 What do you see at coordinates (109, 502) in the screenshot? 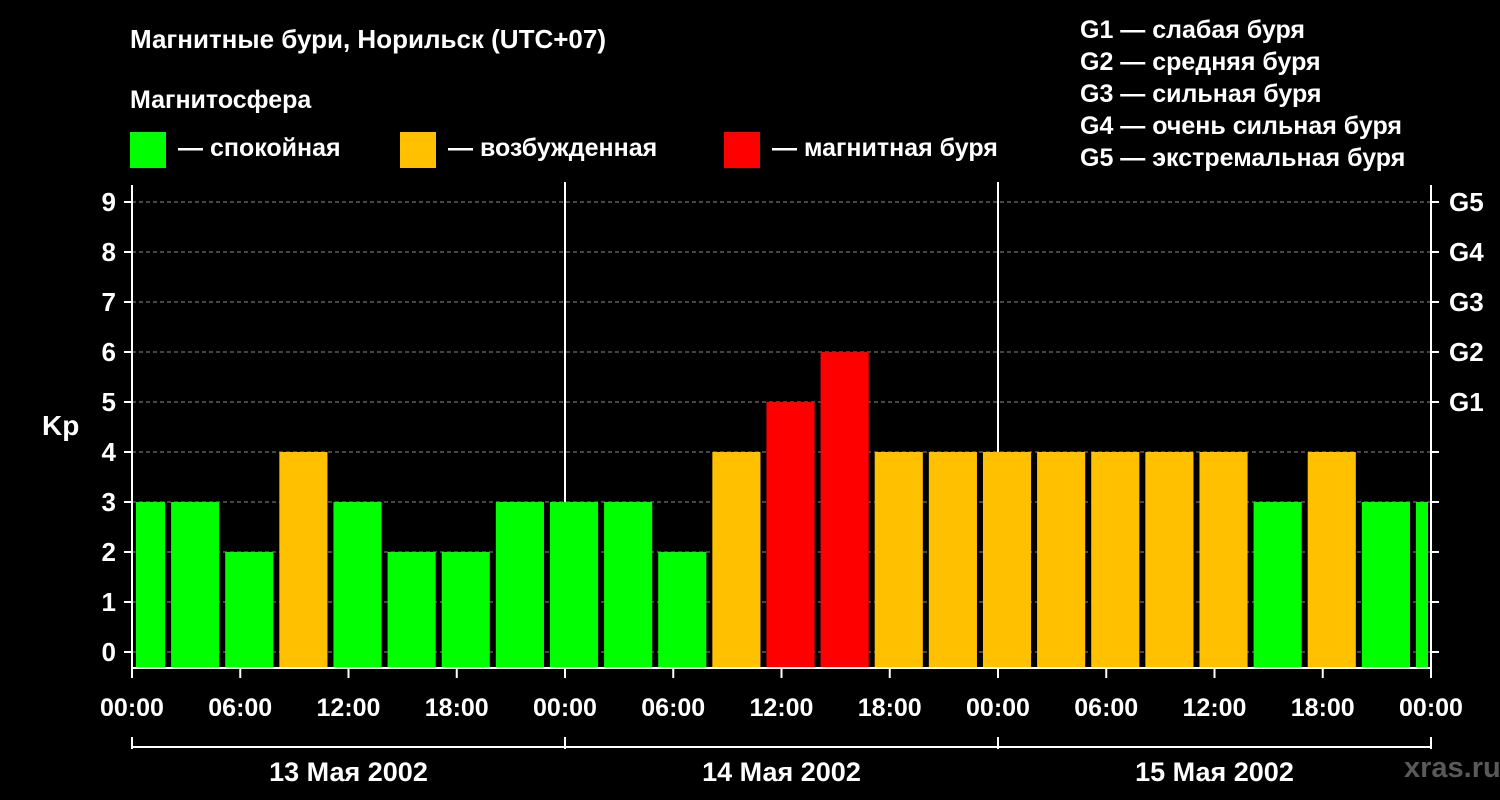
I see `y-tick-label: 3` at bounding box center [109, 502].